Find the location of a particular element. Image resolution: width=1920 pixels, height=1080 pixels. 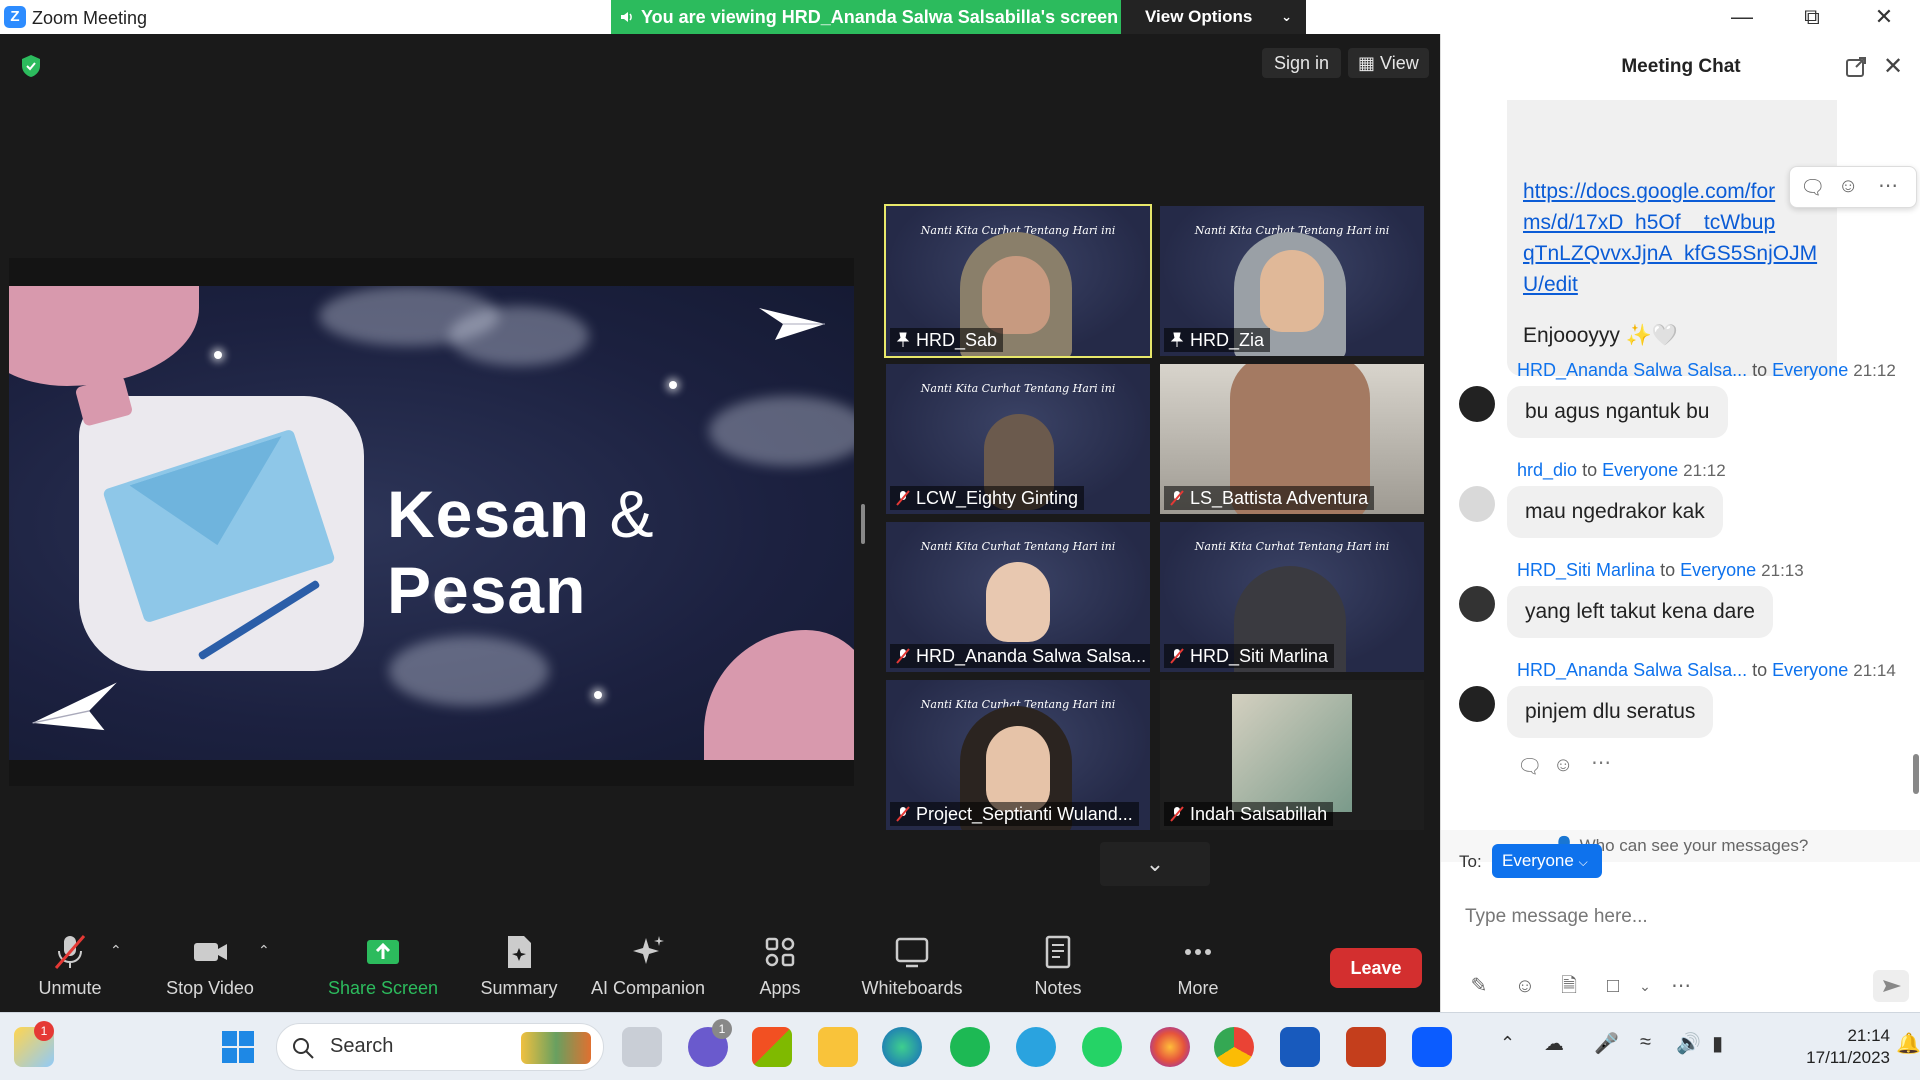

whatsapp-icon is located at coordinates (1102, 1047).